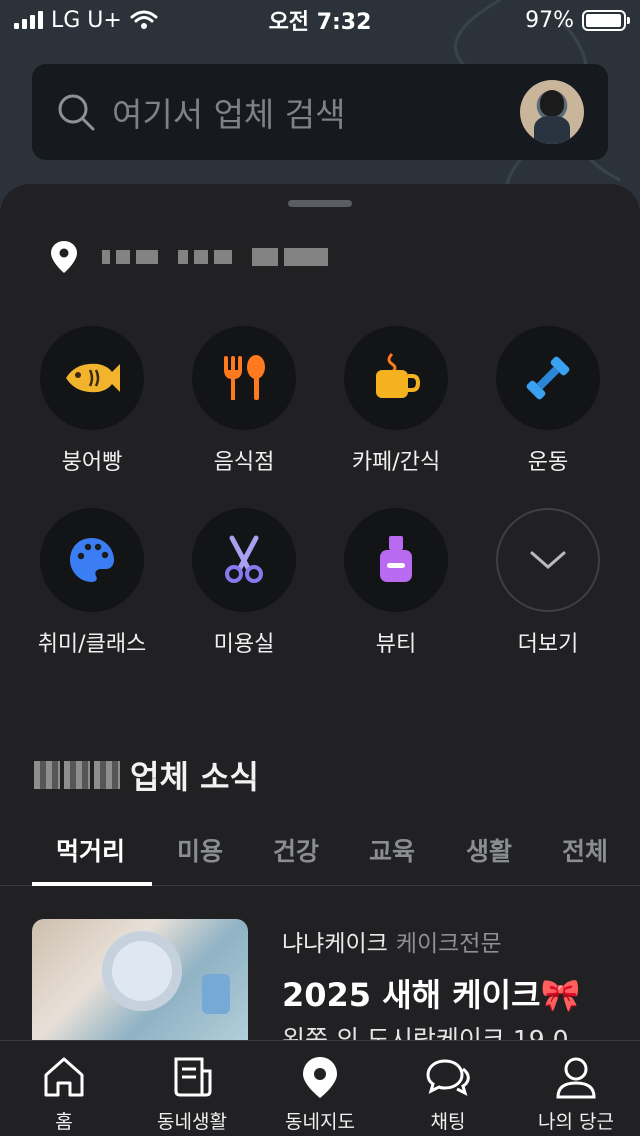  What do you see at coordinates (548, 401) in the screenshot?
I see `category-exercise: 운동` at bounding box center [548, 401].